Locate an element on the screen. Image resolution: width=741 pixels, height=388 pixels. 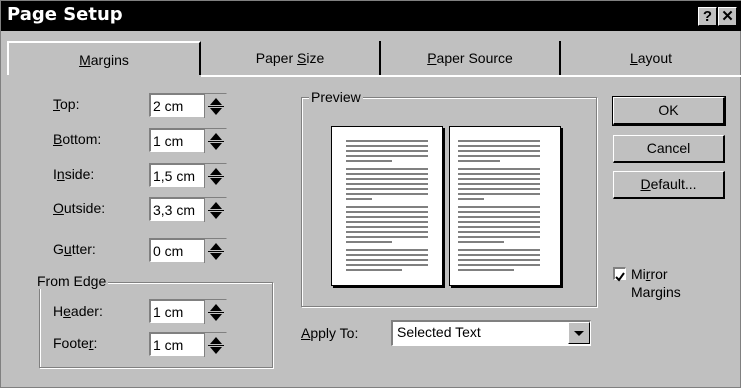
preview-left-lines is located at coordinates (387, 205).